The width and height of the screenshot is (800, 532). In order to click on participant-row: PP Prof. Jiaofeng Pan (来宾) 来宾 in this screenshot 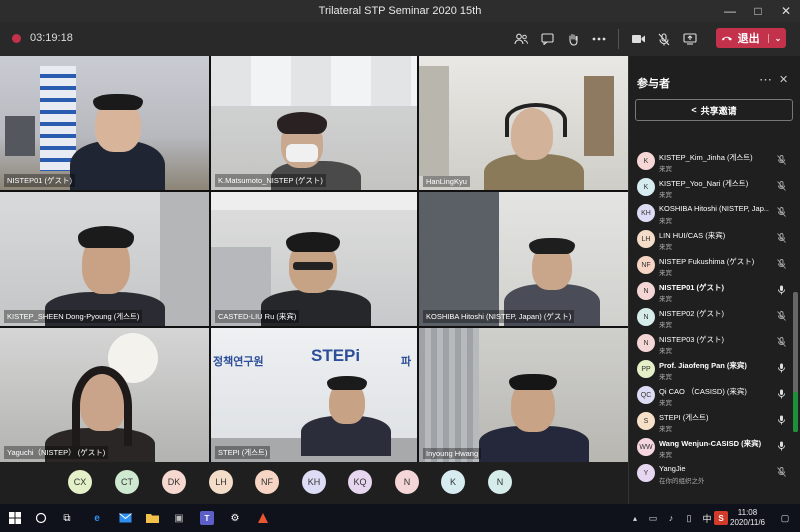, I will do `click(712, 370)`.